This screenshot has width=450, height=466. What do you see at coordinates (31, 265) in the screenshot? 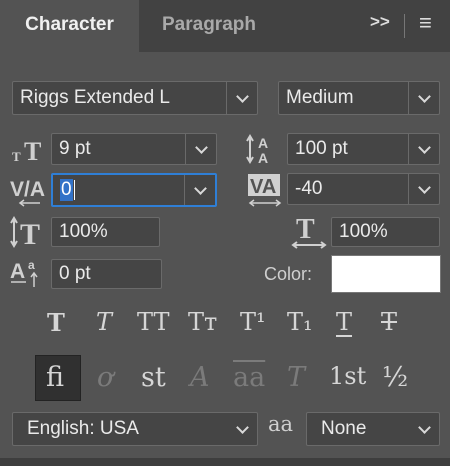
I see `svg-text: a` at bounding box center [31, 265].